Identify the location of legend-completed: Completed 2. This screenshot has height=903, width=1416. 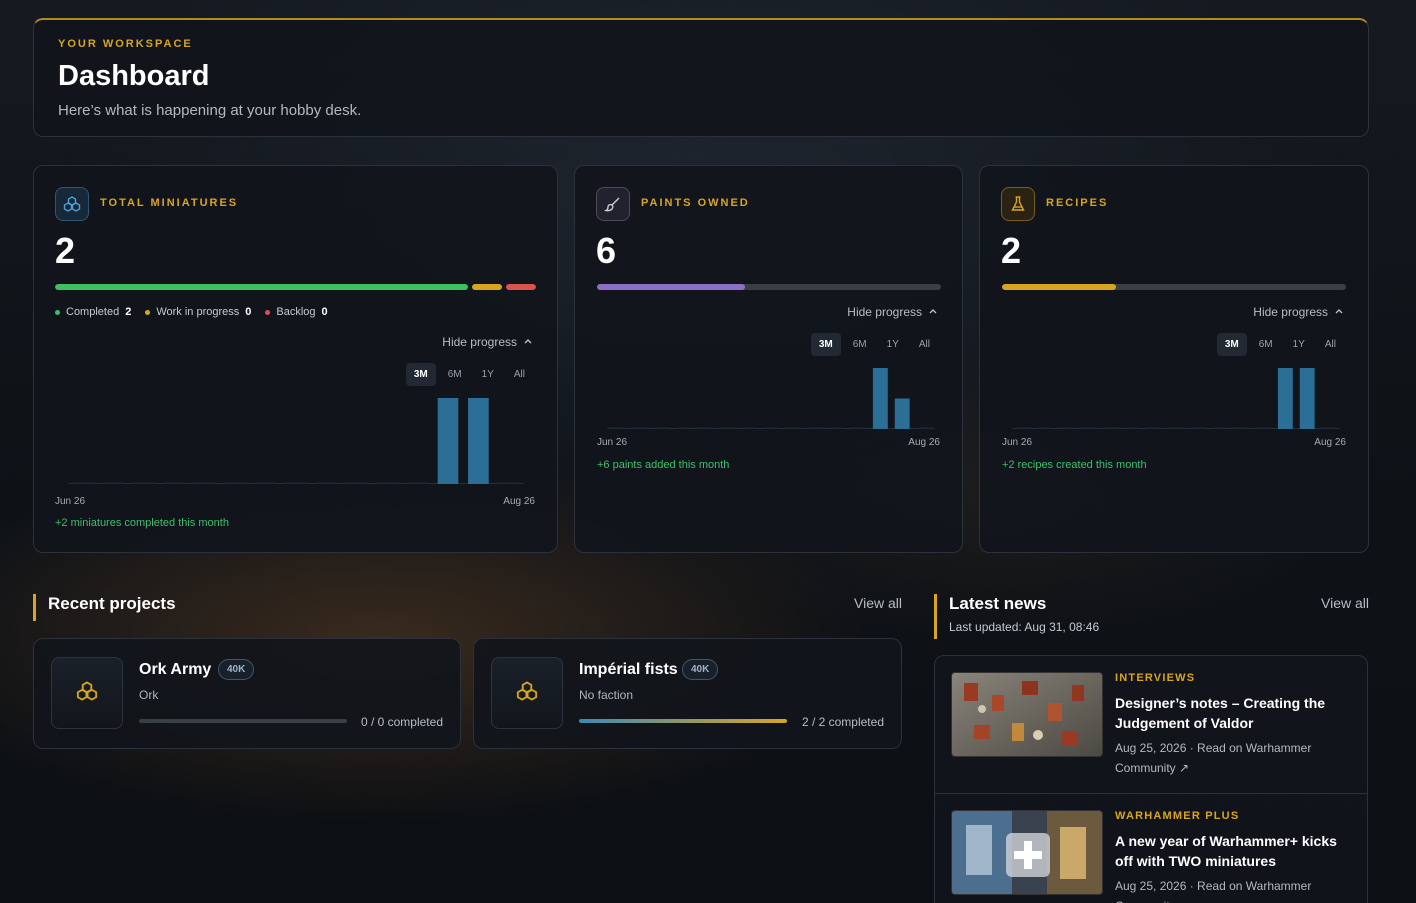
(93, 312).